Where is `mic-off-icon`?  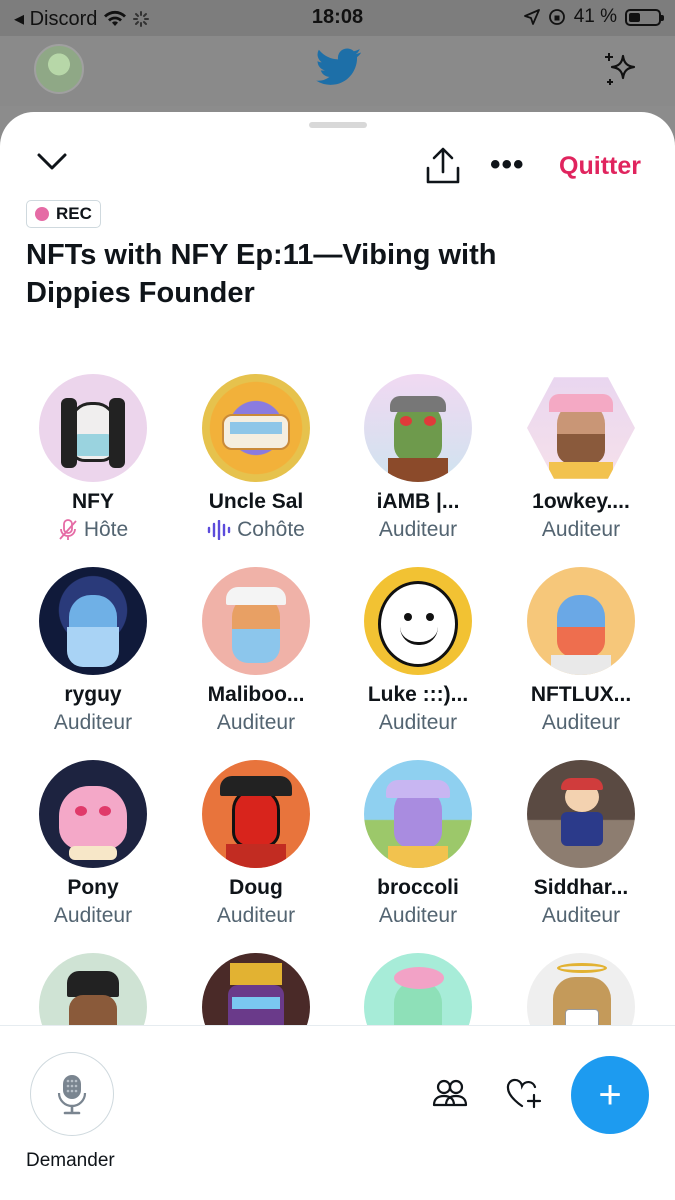
mic-off-icon is located at coordinates (68, 529).